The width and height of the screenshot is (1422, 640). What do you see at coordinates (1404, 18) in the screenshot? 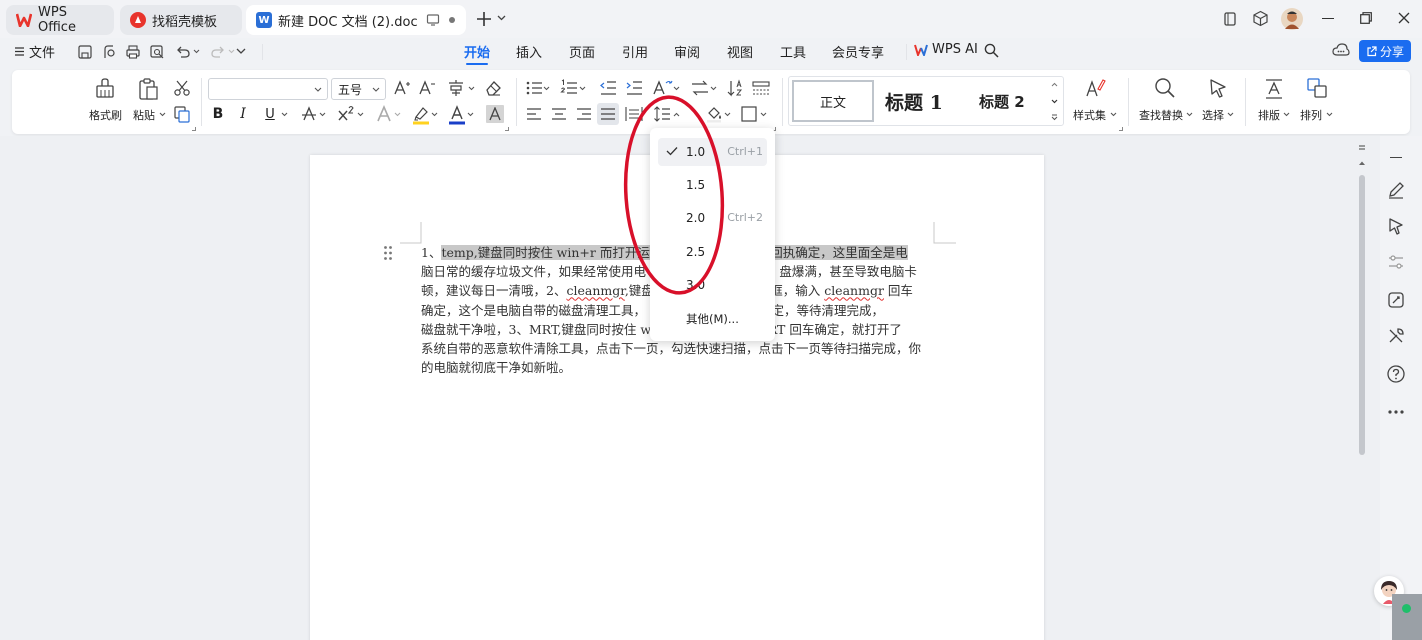
I see `close-icon` at bounding box center [1404, 18].